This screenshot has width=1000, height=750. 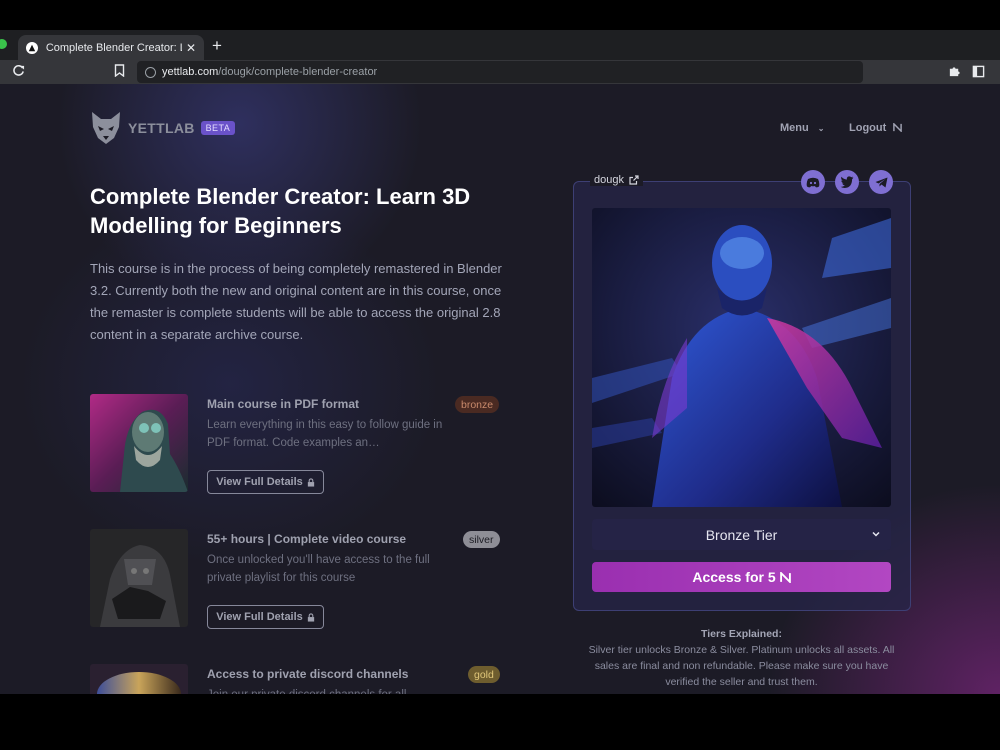 I want to click on twitter-icon, so click(x=847, y=182).